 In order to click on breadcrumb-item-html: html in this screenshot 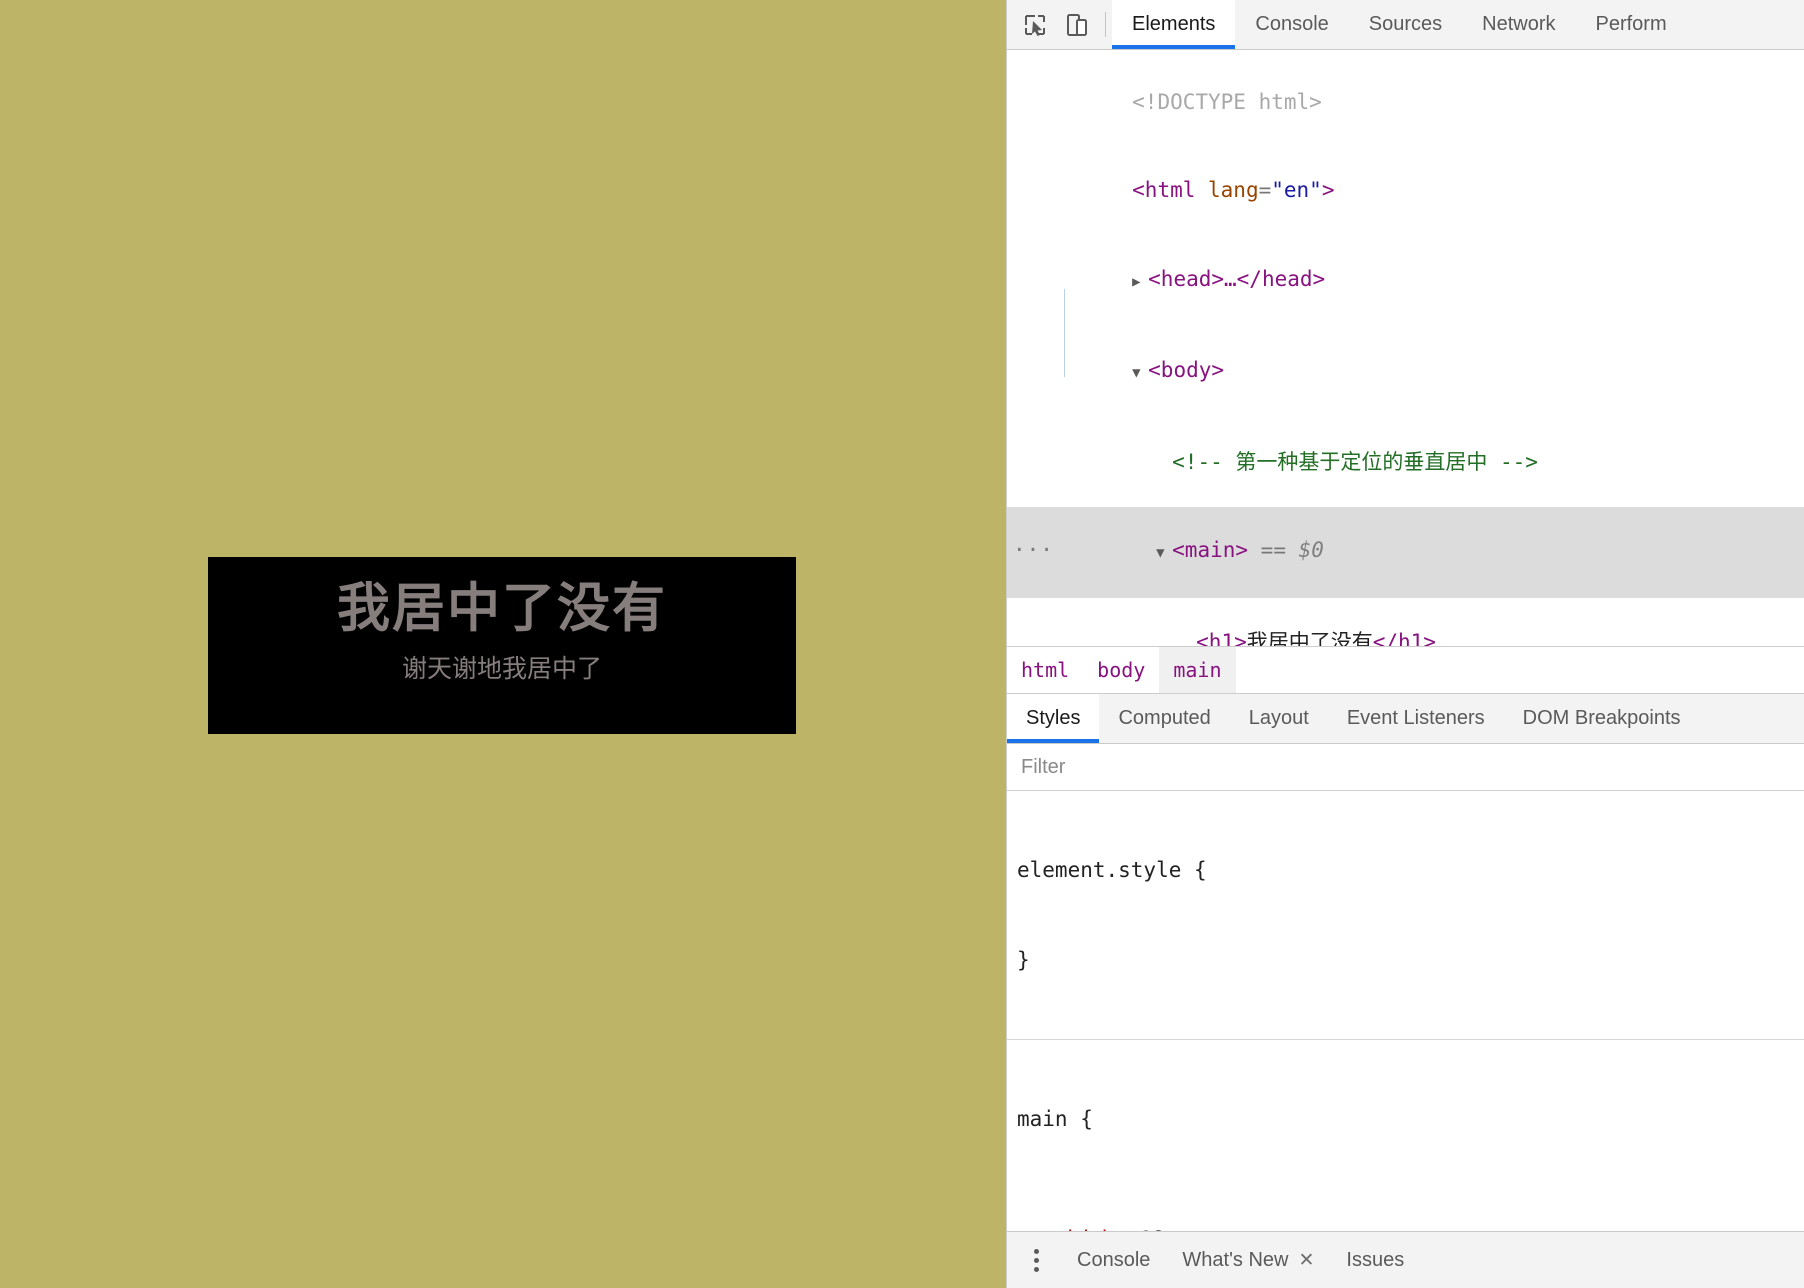, I will do `click(1045, 670)`.